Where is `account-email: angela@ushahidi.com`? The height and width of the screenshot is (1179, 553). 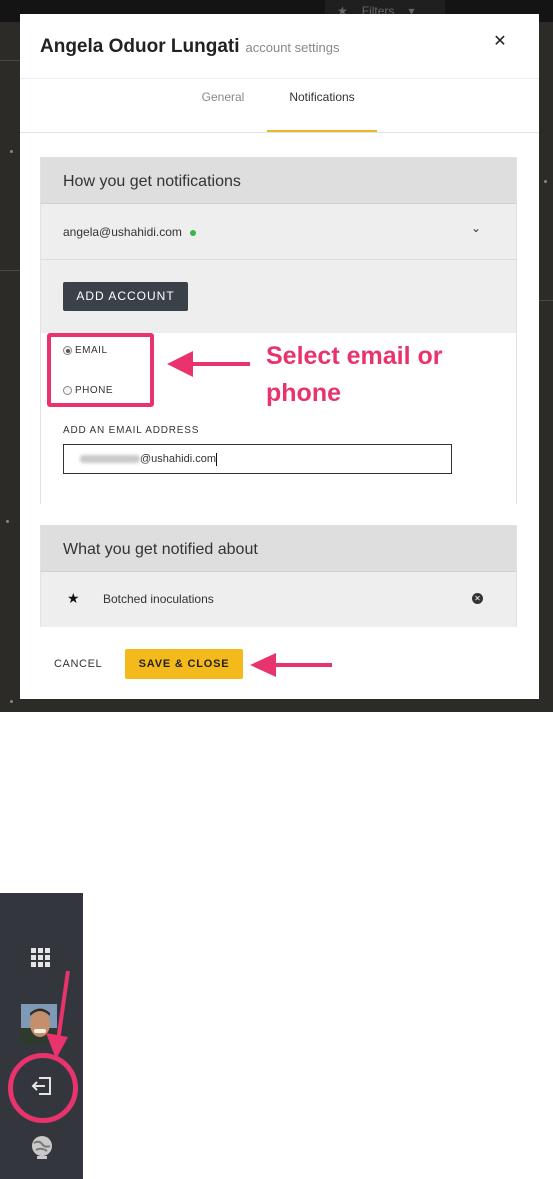
account-email: angela@ushahidi.com is located at coordinates (129, 232).